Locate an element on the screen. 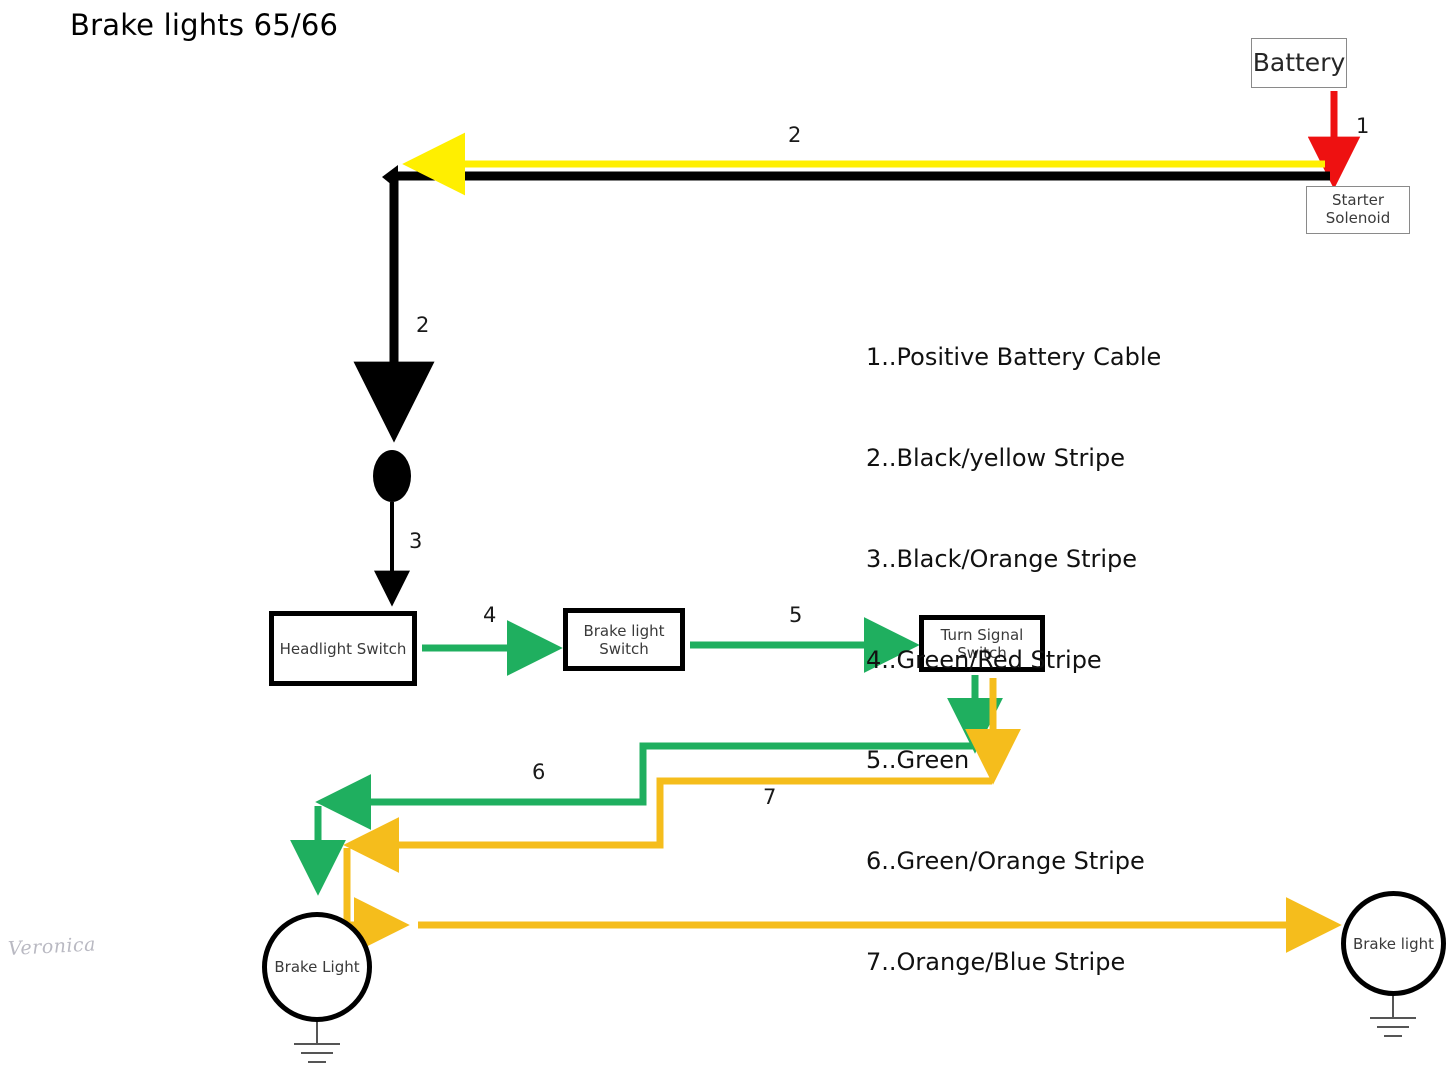 The image size is (1450, 1072). battery-label: Battery is located at coordinates (1299, 63).